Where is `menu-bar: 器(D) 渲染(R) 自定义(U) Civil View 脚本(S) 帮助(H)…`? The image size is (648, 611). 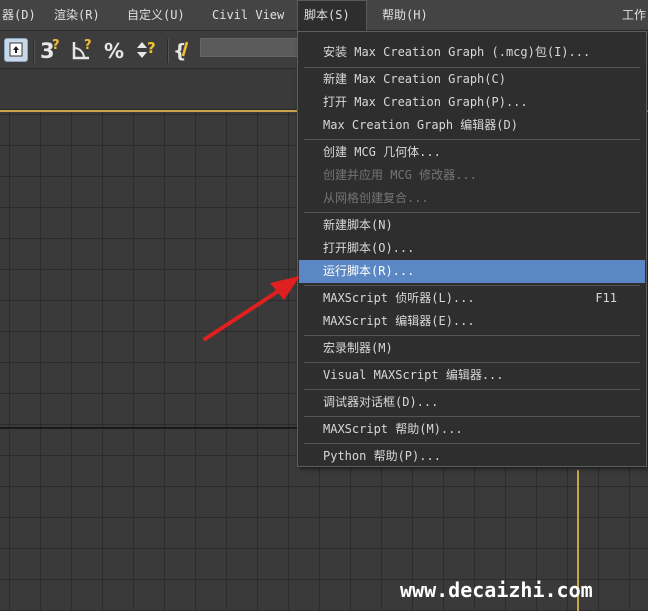
menu-bar: 器(D) 渲染(R) 自定义(U) Civil View 脚本(S) 帮助(H)… is located at coordinates (324, 16).